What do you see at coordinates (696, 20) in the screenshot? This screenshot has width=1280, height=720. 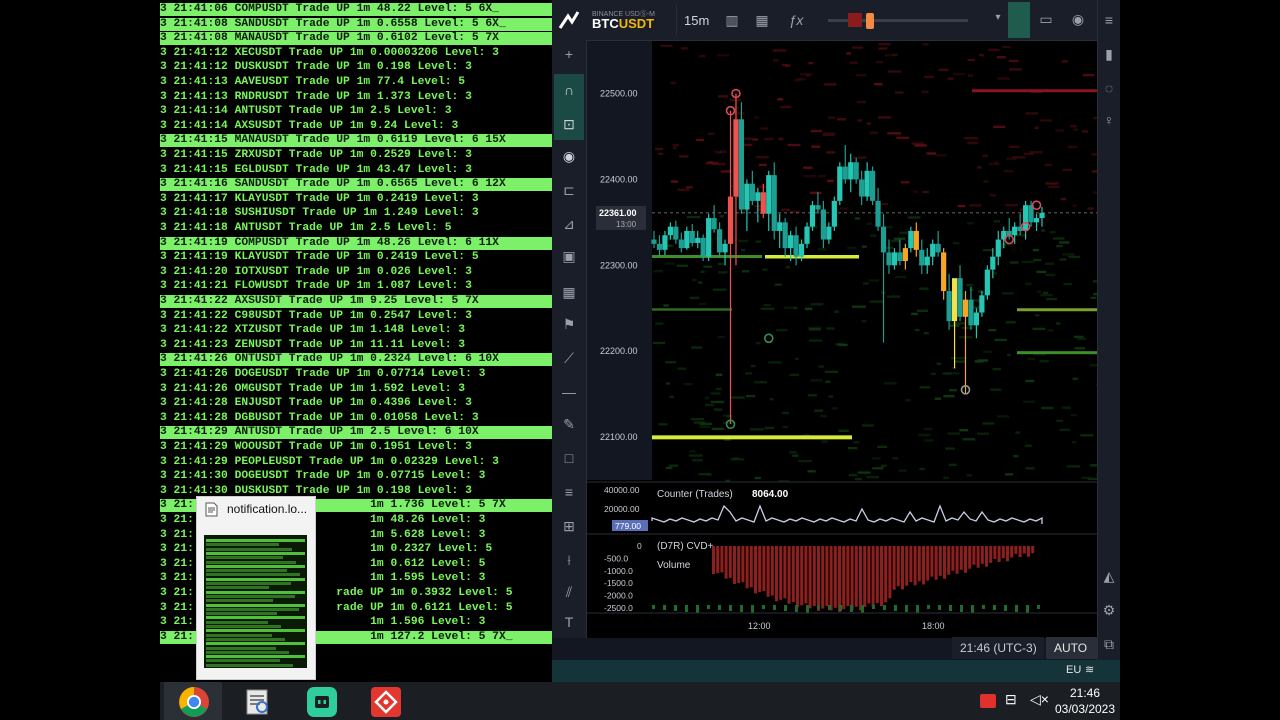 I see `interval-button: 15m` at bounding box center [696, 20].